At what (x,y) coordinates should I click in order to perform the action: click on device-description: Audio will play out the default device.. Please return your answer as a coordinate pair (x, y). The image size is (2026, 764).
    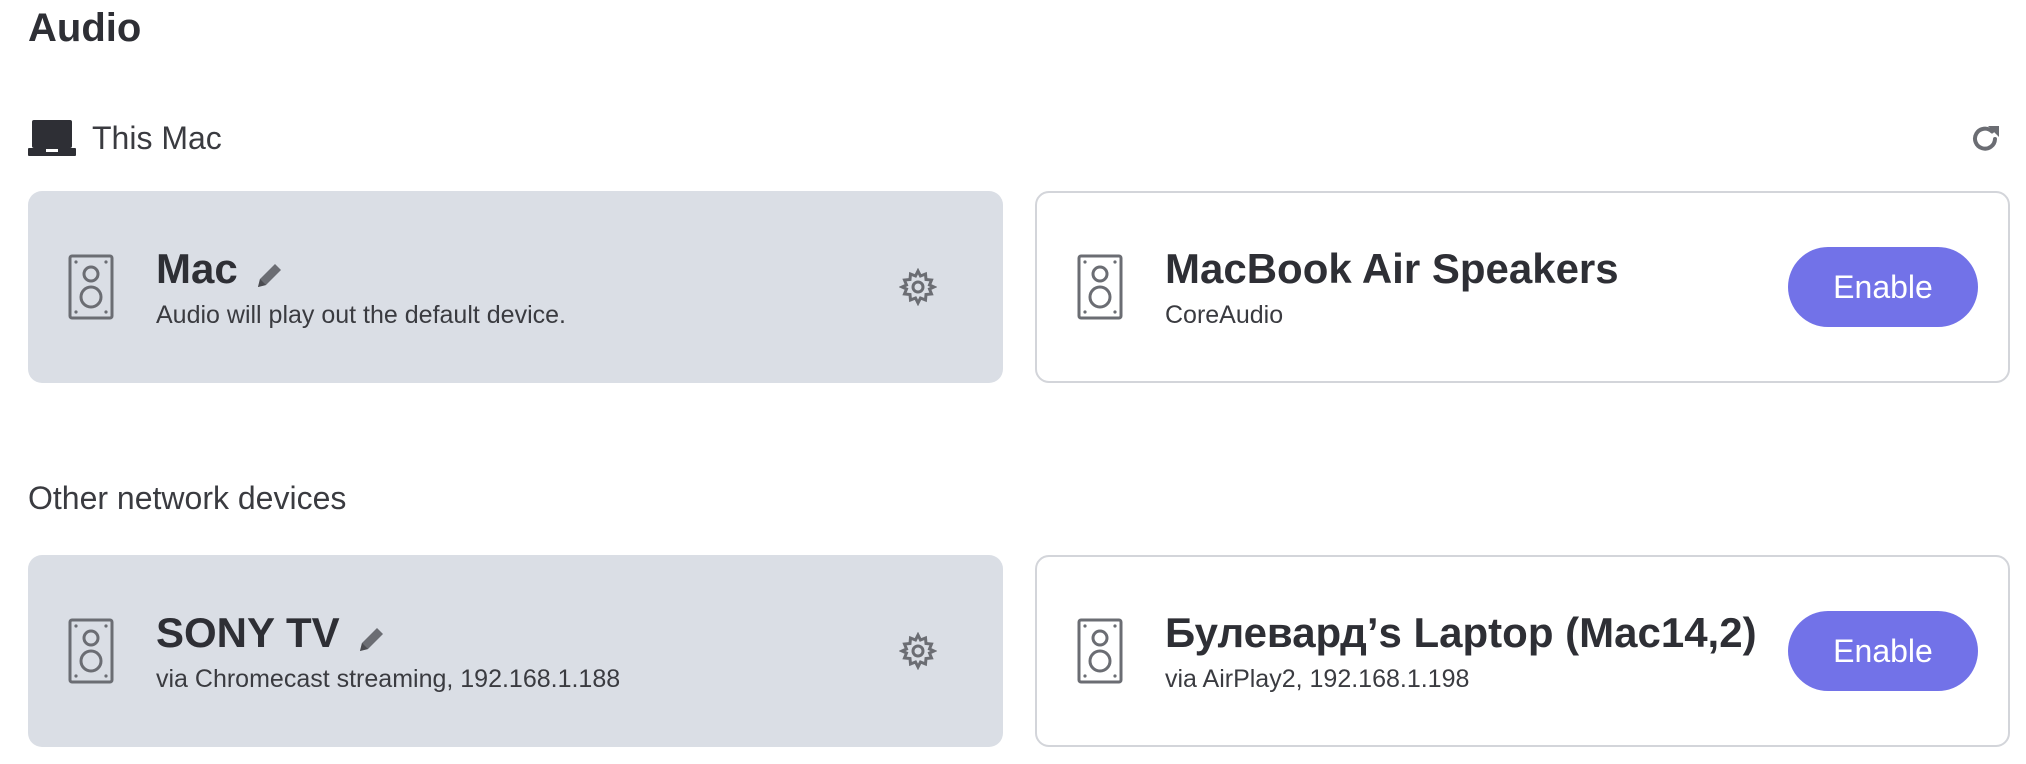
    Looking at the image, I should click on (361, 314).